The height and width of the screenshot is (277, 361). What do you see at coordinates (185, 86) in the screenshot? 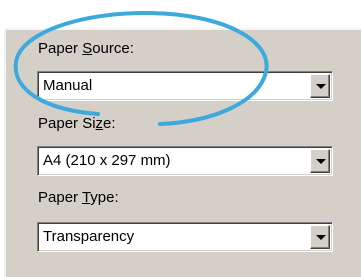
I see `paper-source-dropdown: Manual` at bounding box center [185, 86].